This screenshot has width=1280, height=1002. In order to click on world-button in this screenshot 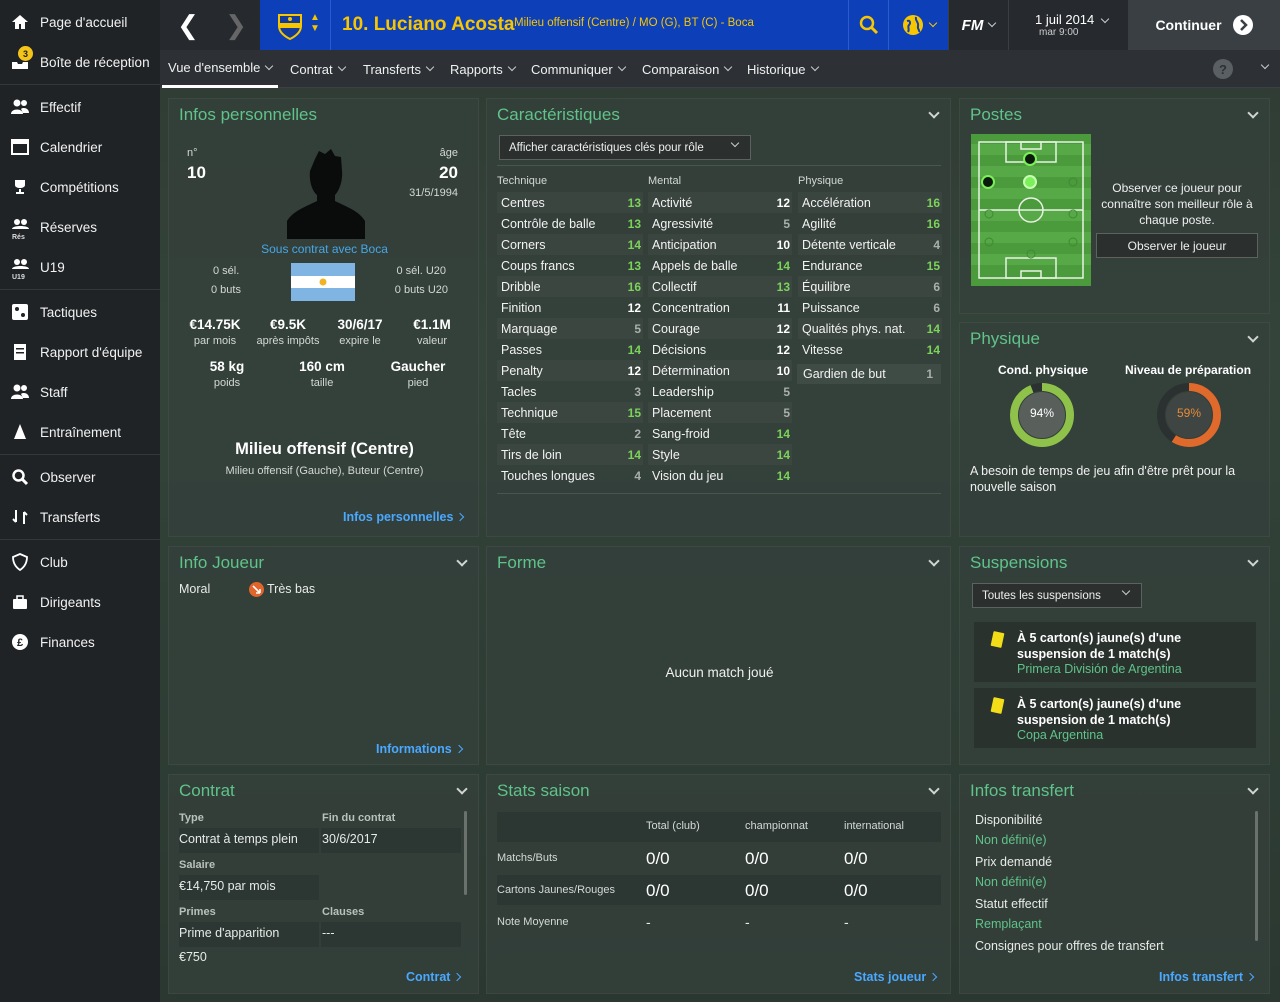, I will do `click(918, 25)`.